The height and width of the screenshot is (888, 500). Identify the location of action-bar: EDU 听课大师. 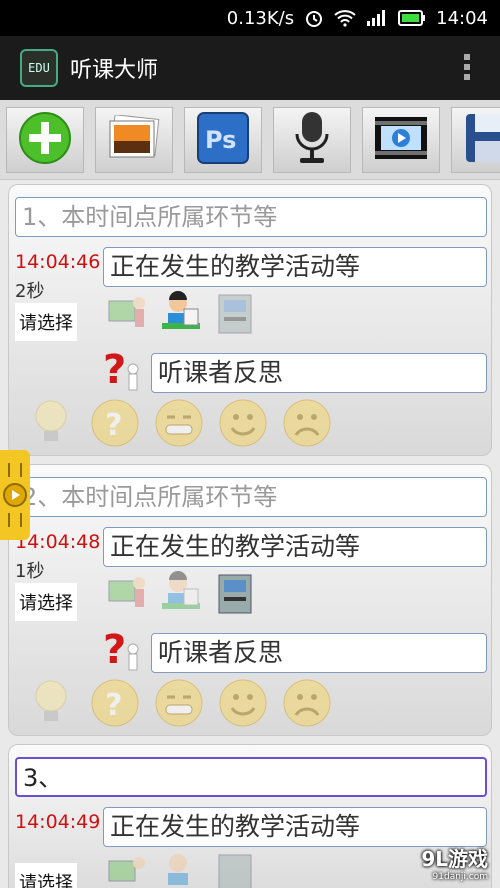
(250, 68).